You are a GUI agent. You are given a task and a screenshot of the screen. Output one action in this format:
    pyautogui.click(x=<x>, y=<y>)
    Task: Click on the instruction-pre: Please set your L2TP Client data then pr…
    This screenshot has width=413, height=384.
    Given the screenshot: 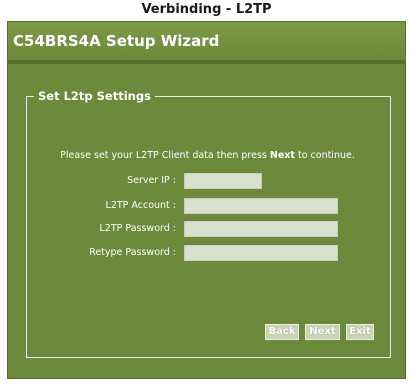 What is the action you would take?
    pyautogui.click(x=165, y=155)
    